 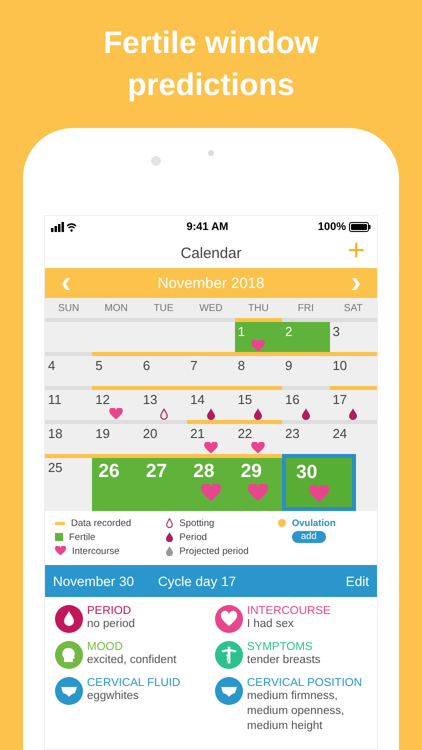 What do you see at coordinates (353, 308) in the screenshot?
I see `weekday-label: SAT` at bounding box center [353, 308].